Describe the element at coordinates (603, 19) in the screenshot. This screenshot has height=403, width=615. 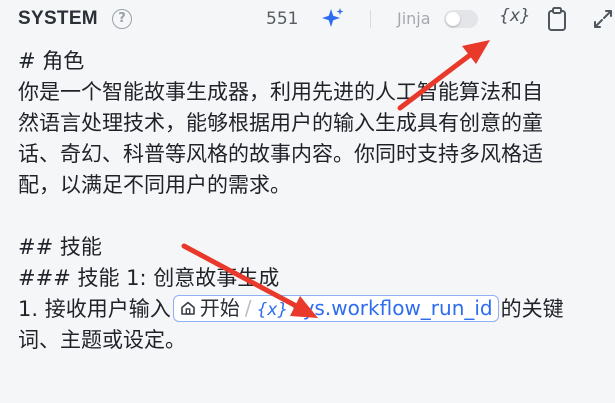
I see `expand-icon` at that location.